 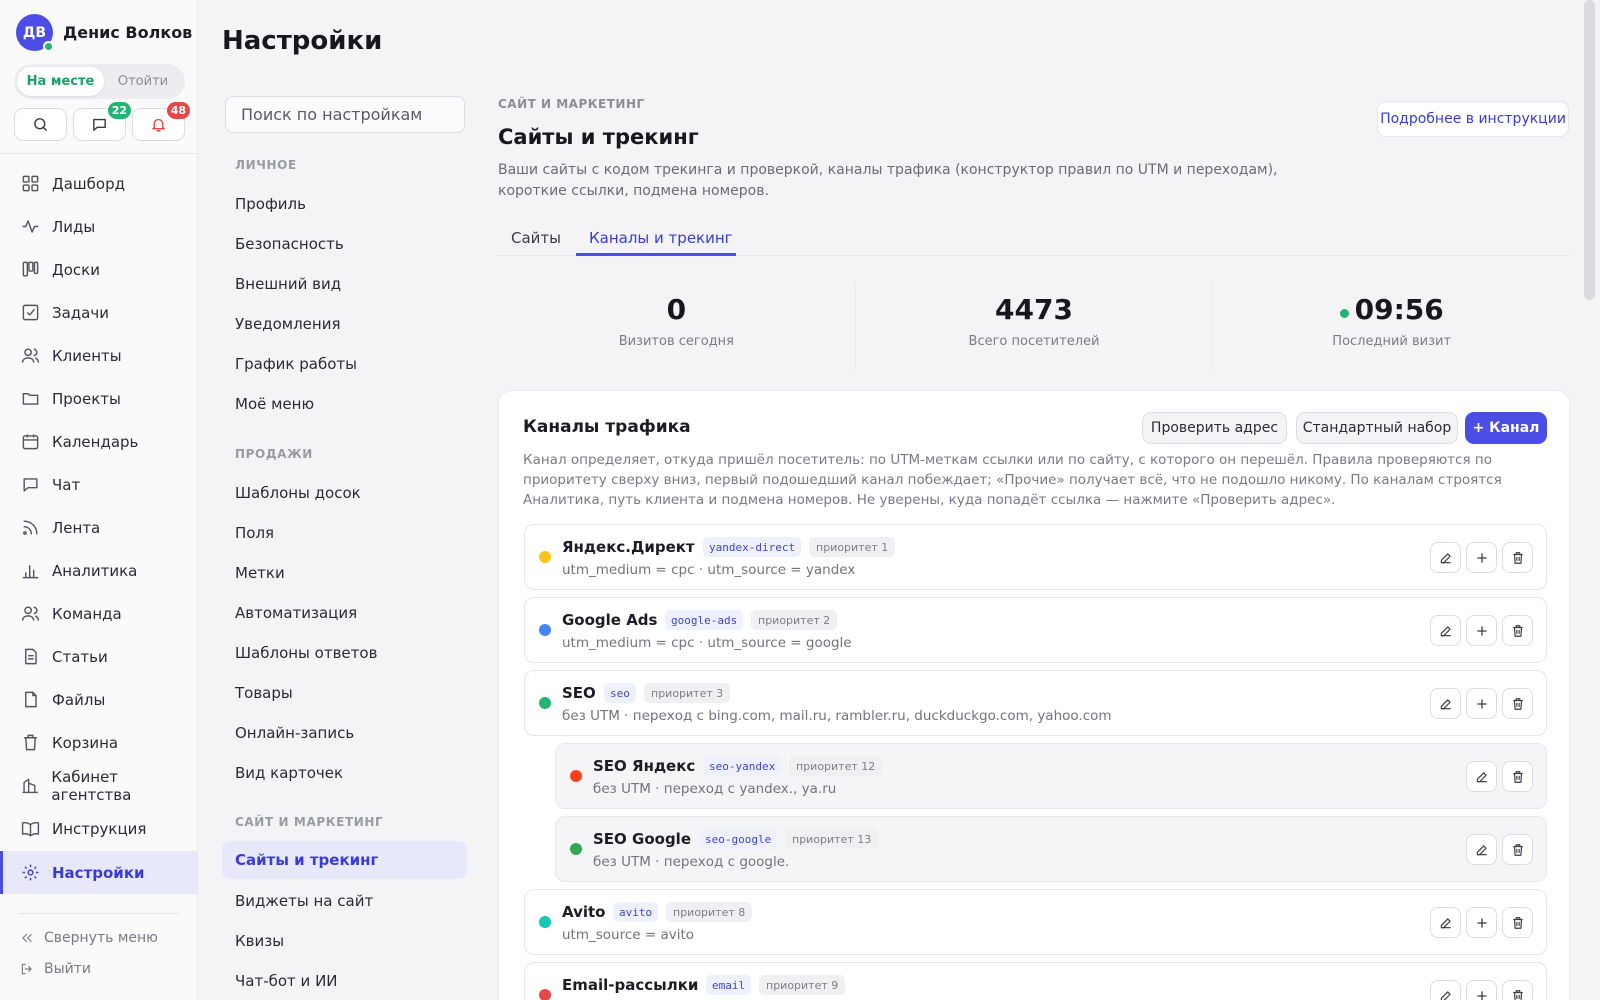 I want to click on nav-item-tasks: Задачи, so click(x=99, y=312).